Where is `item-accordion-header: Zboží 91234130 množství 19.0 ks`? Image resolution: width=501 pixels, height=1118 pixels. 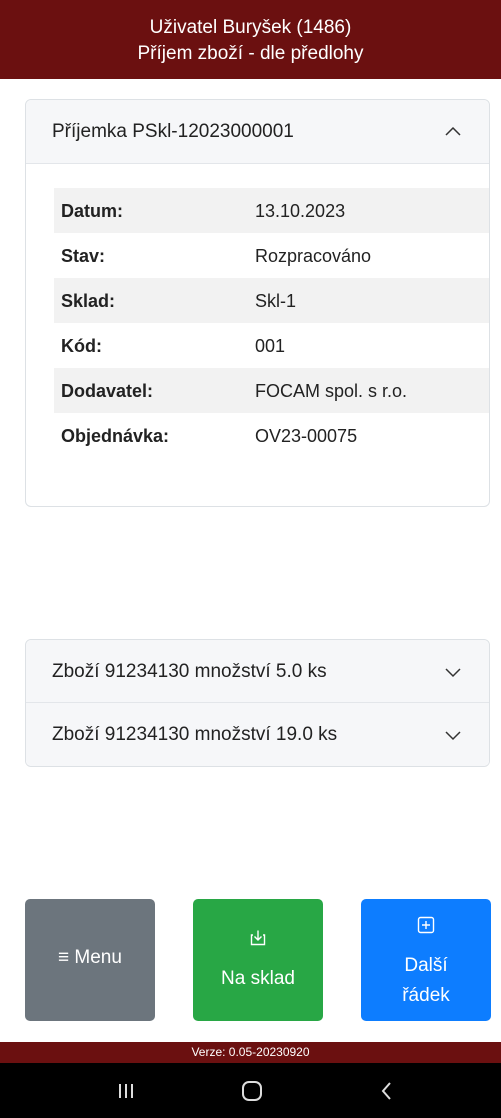
item-accordion-header: Zboží 91234130 množství 19.0 ks is located at coordinates (257, 734).